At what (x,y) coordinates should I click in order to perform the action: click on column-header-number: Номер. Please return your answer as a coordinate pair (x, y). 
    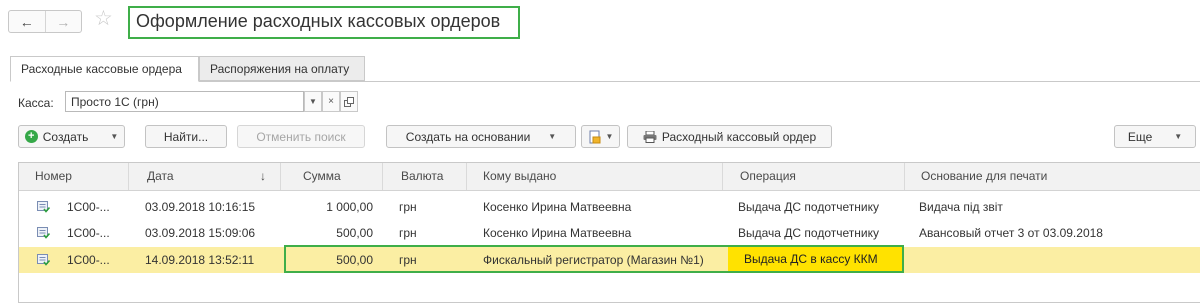
    Looking at the image, I should click on (74, 176).